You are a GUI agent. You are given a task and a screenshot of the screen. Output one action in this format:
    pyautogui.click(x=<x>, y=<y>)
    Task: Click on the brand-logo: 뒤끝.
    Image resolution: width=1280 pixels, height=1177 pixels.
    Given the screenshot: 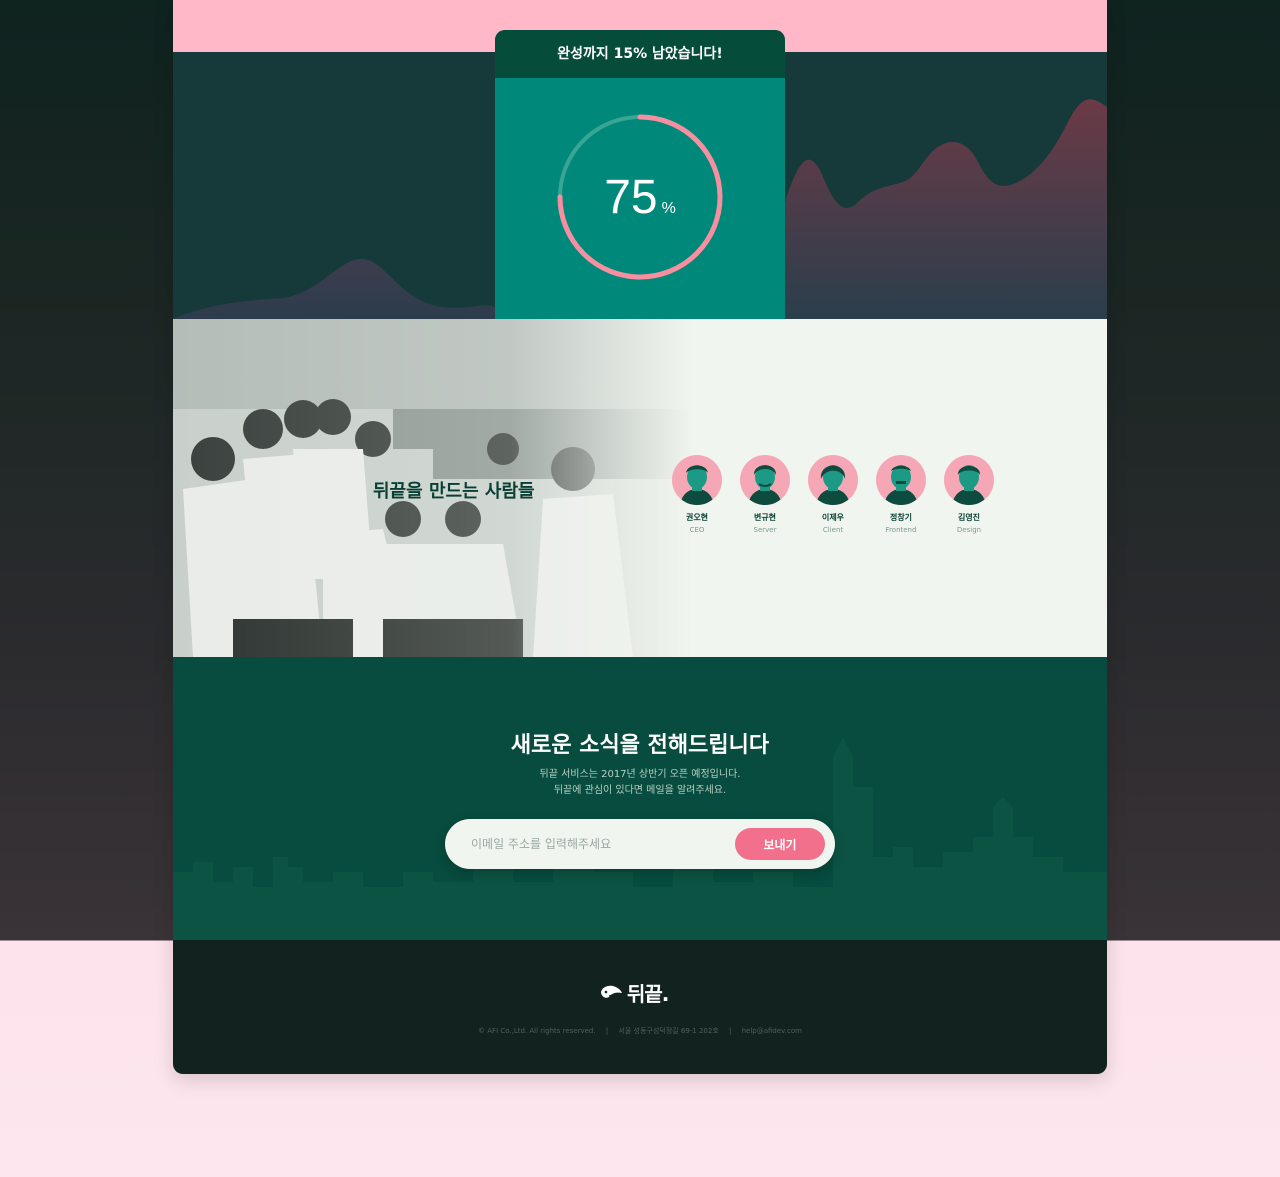 What is the action you would take?
    pyautogui.click(x=634, y=992)
    